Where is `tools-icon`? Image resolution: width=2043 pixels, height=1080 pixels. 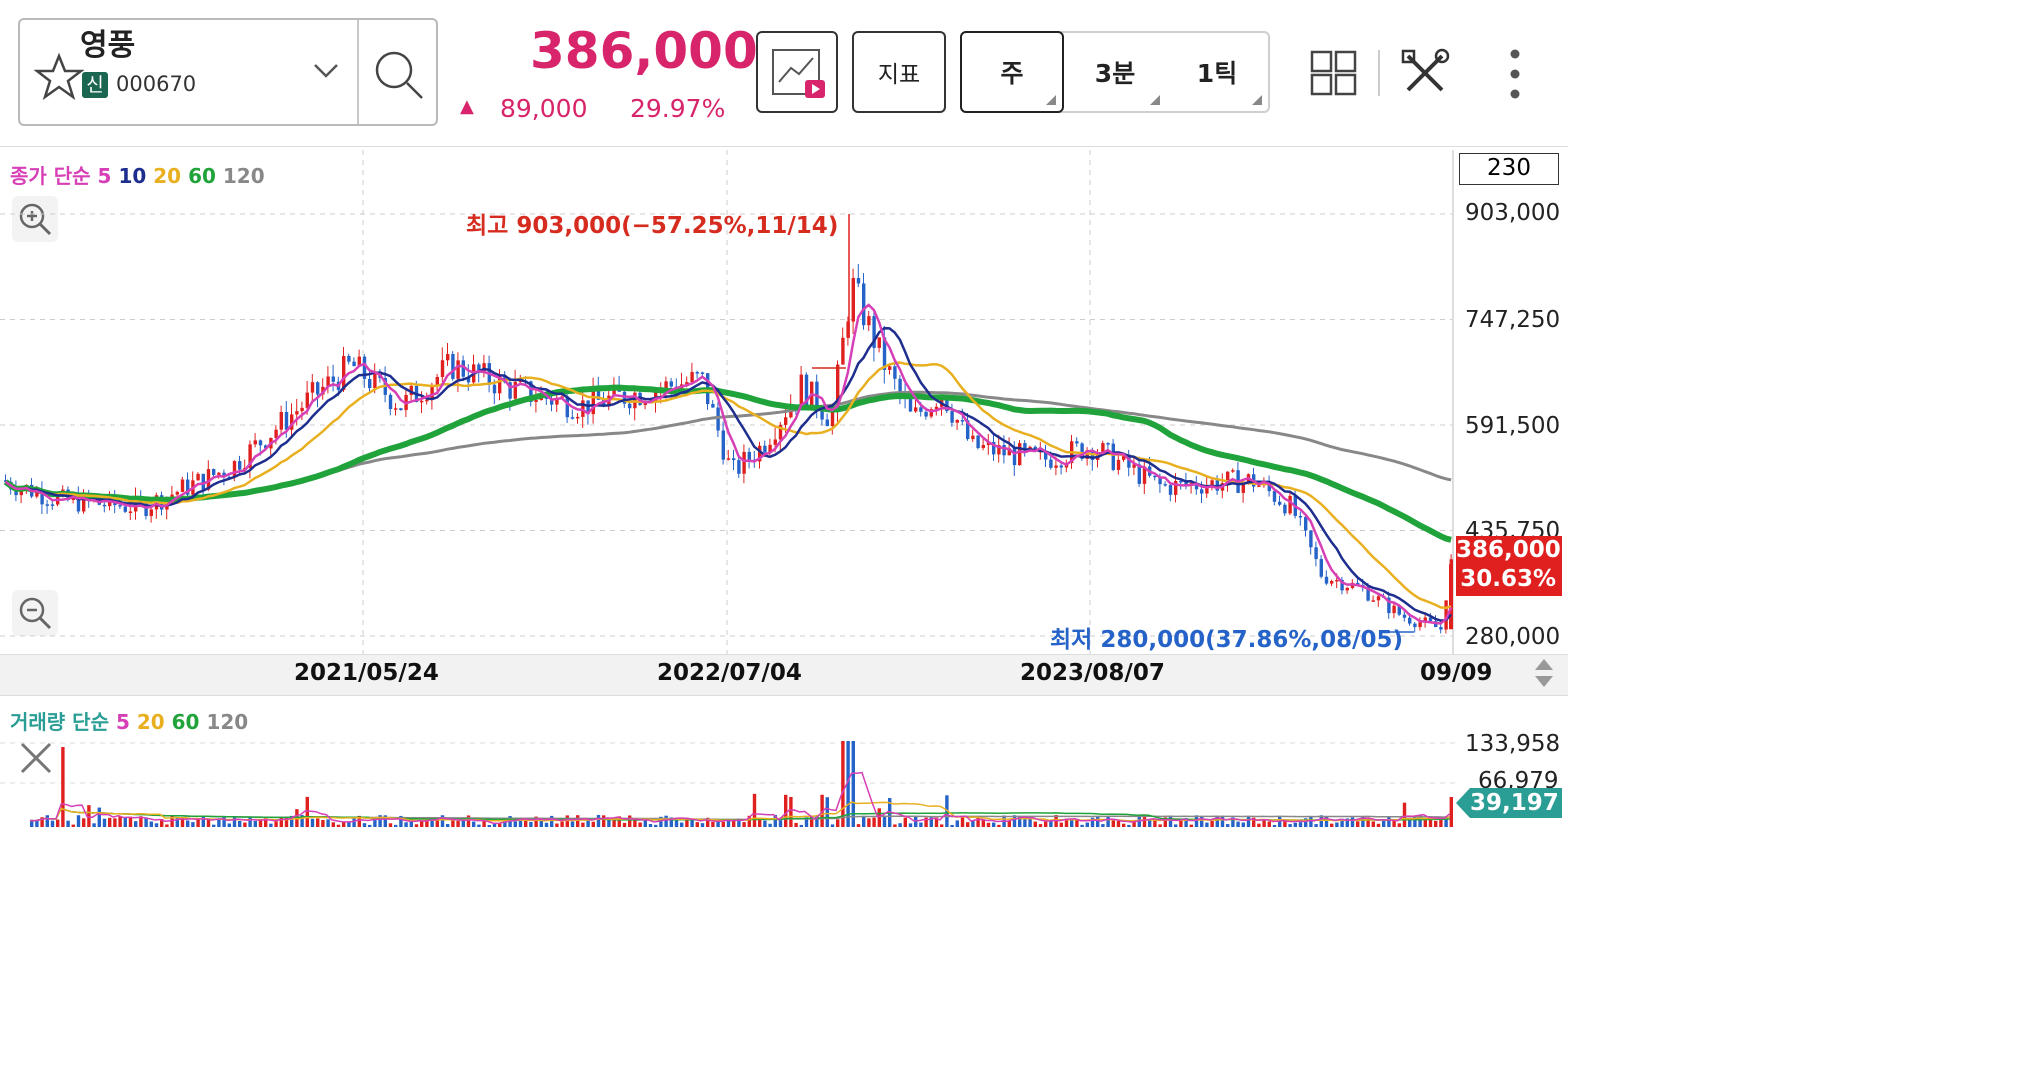 tools-icon is located at coordinates (1425, 73).